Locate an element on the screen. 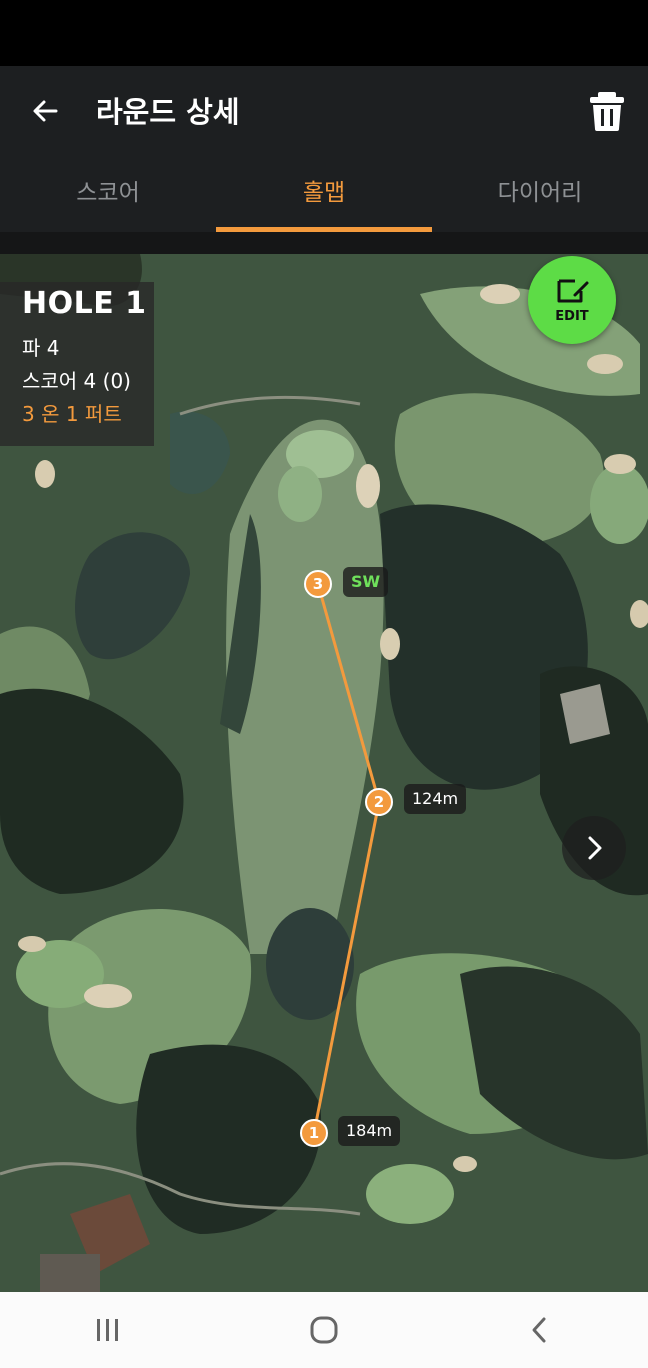 This screenshot has width=648, height=1368. arrow-left-icon is located at coordinates (45, 111).